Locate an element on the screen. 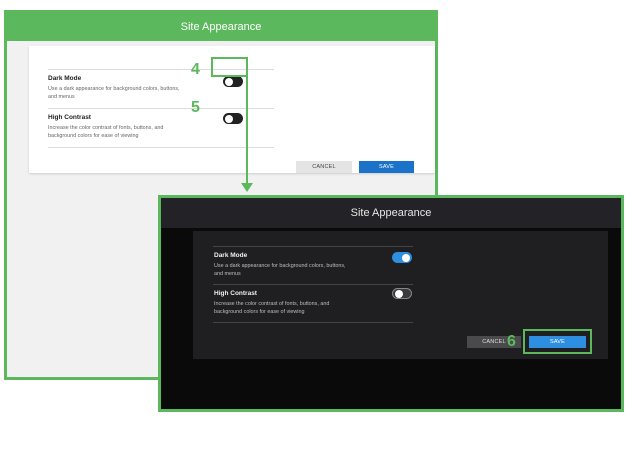 This screenshot has width=638, height=460. connector-arrow-line is located at coordinates (247, 130).